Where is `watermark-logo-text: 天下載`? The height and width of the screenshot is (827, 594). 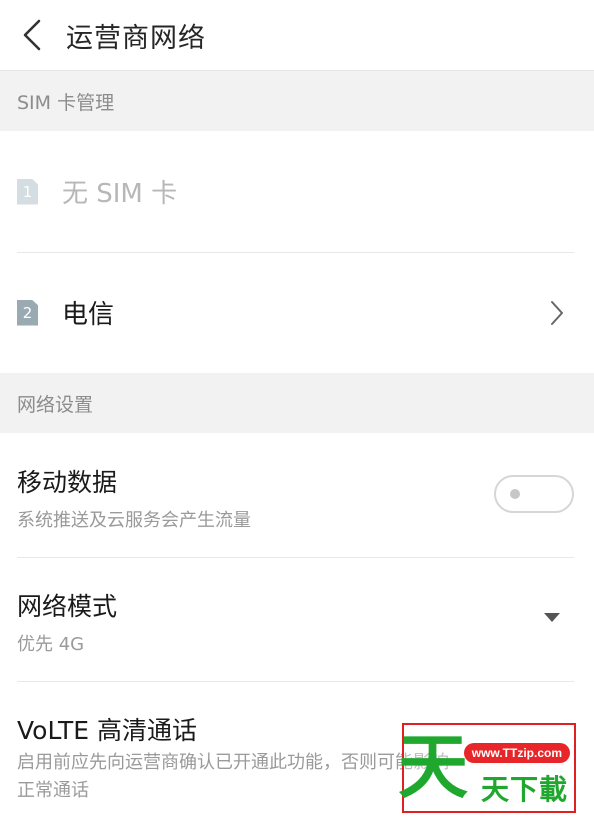 watermark-logo-text: 天下載 is located at coordinates (524, 789).